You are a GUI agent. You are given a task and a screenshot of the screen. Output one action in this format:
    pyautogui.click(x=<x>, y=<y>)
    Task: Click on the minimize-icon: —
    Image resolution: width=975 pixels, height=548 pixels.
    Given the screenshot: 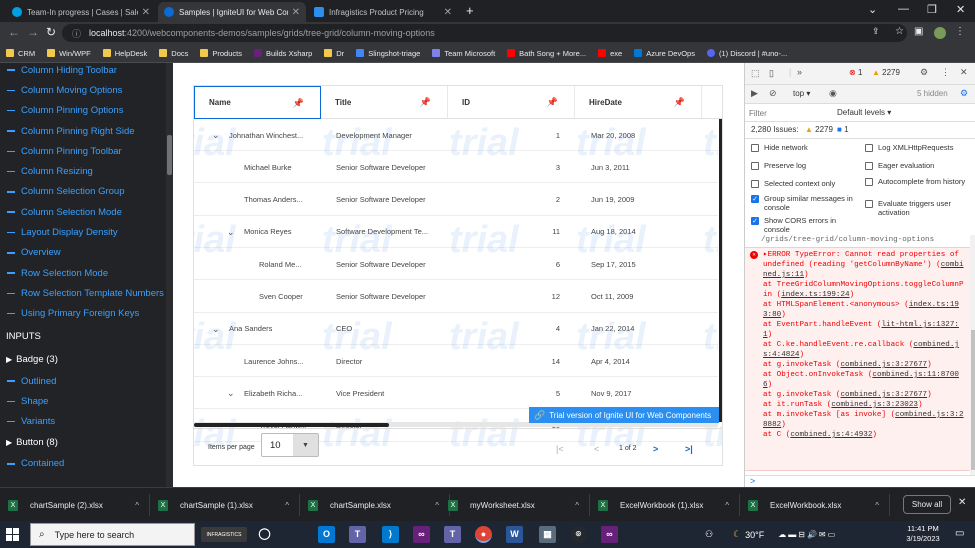 What is the action you would take?
    pyautogui.click(x=903, y=9)
    